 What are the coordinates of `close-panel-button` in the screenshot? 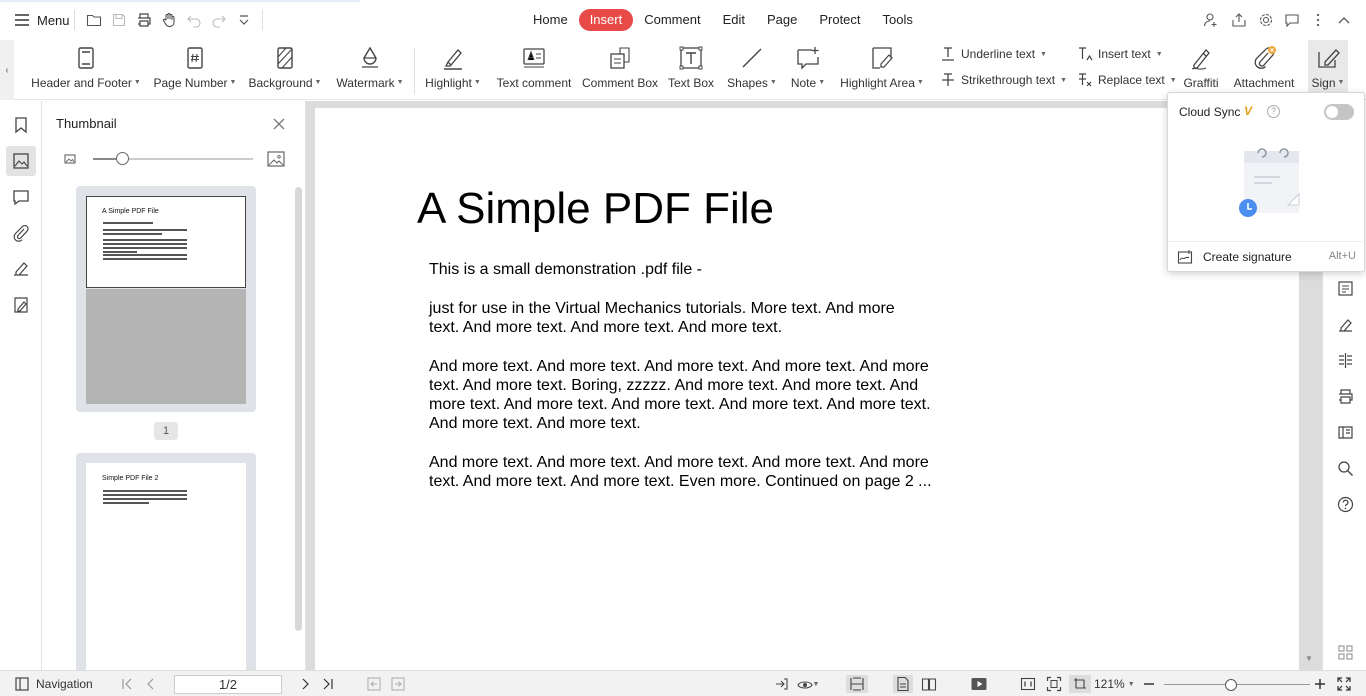 It's located at (279, 124).